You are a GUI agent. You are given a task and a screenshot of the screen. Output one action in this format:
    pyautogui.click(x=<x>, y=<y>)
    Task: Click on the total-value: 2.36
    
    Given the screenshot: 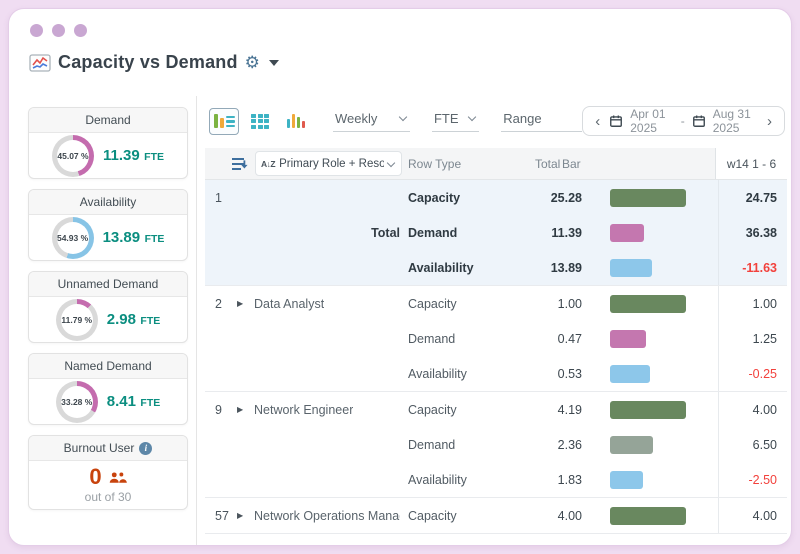 What is the action you would take?
    pyautogui.click(x=569, y=444)
    